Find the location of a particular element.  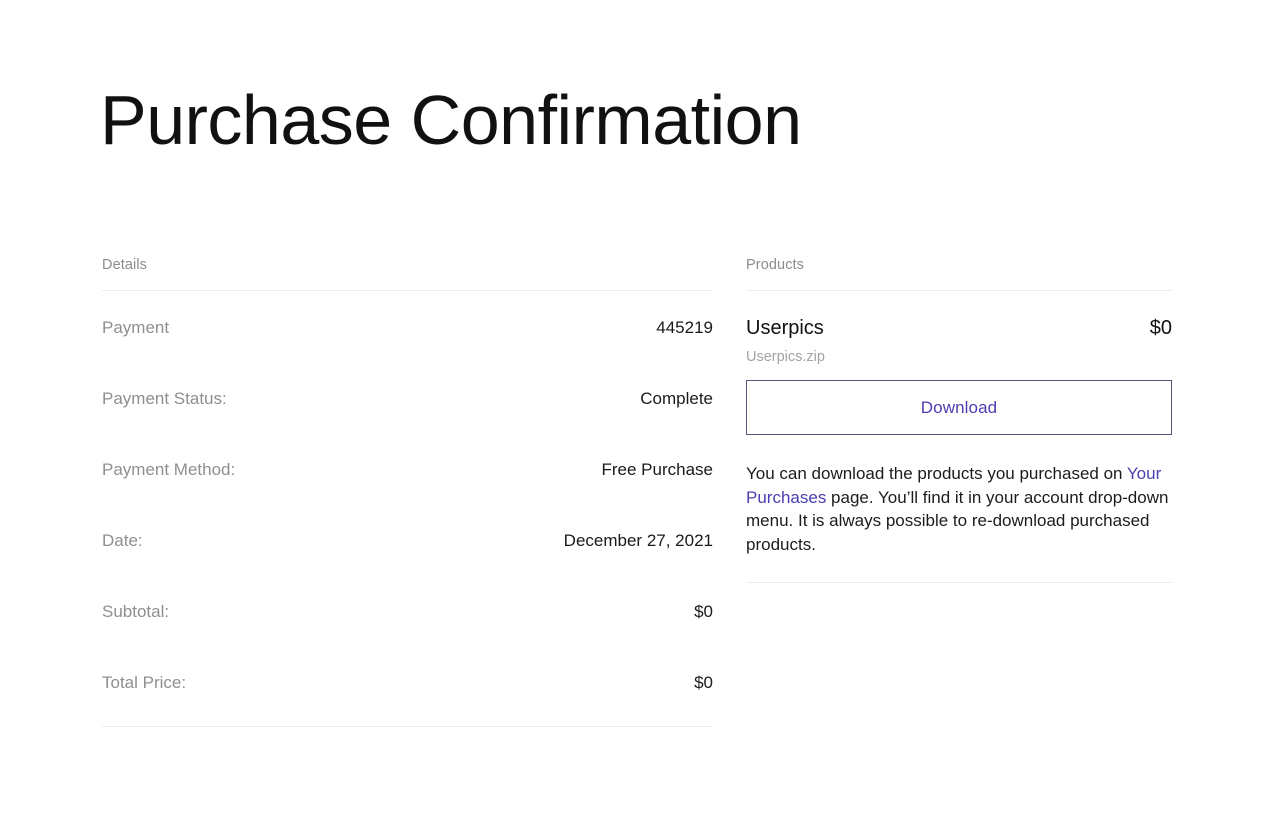

detail-label: Subtotal: is located at coordinates (136, 611).